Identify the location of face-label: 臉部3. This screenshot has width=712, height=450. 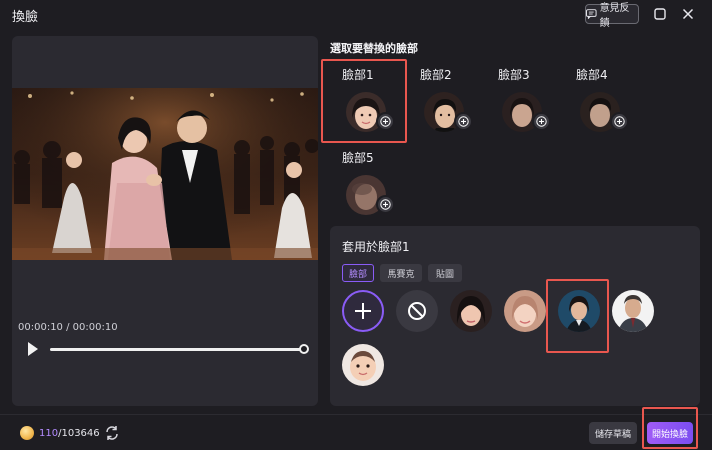
(514, 75).